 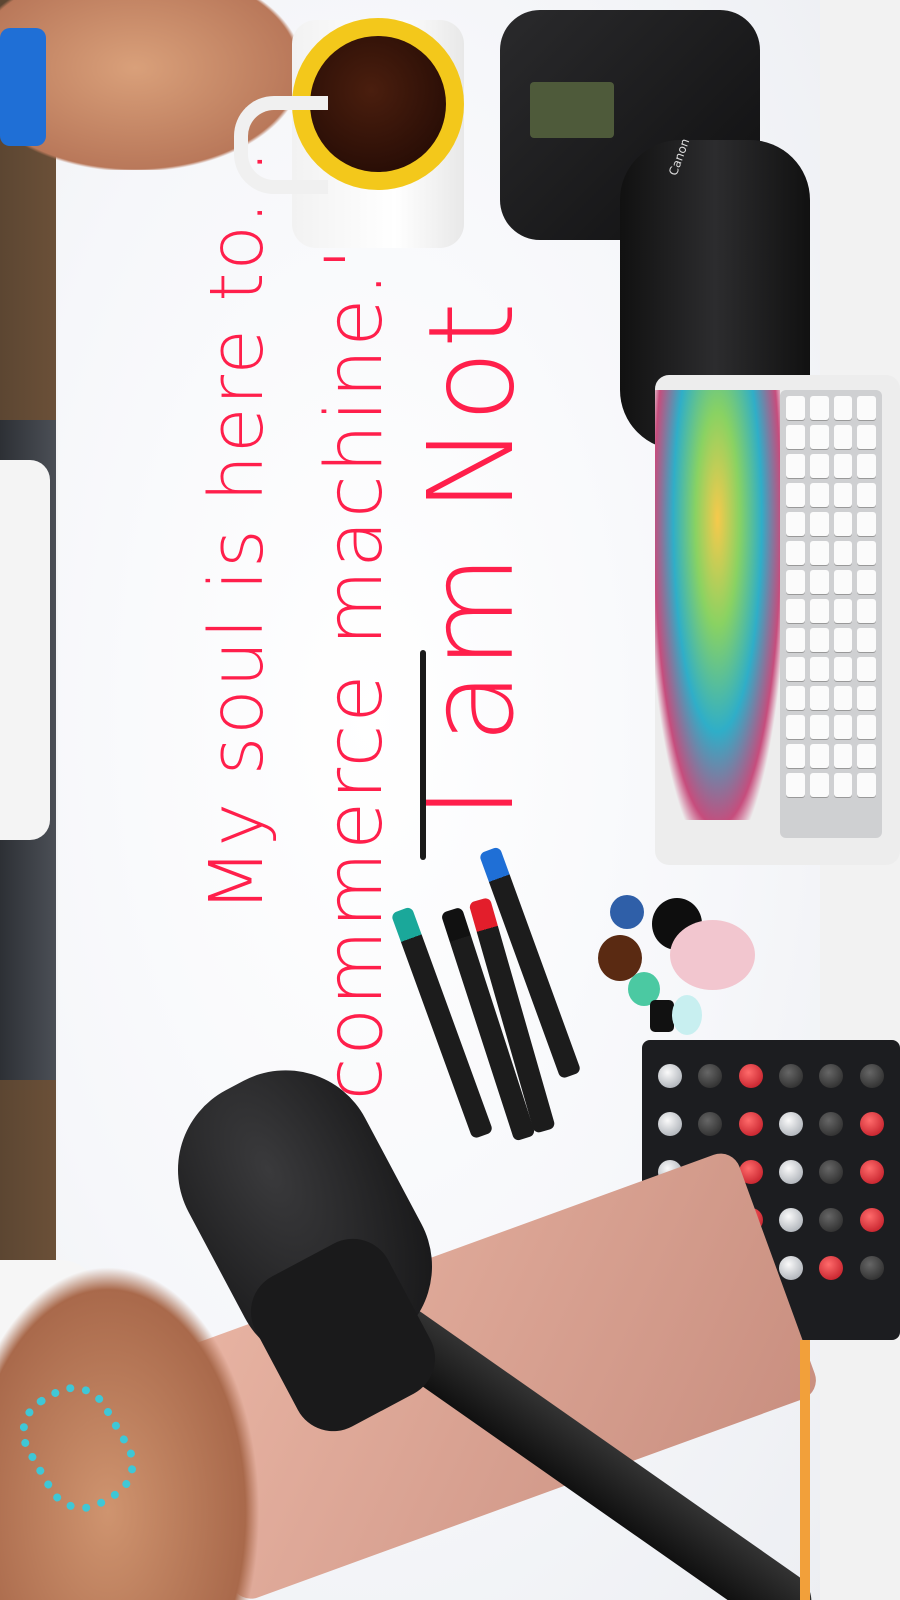 What do you see at coordinates (717, 605) in the screenshot?
I see `watercolor-skin` at bounding box center [717, 605].